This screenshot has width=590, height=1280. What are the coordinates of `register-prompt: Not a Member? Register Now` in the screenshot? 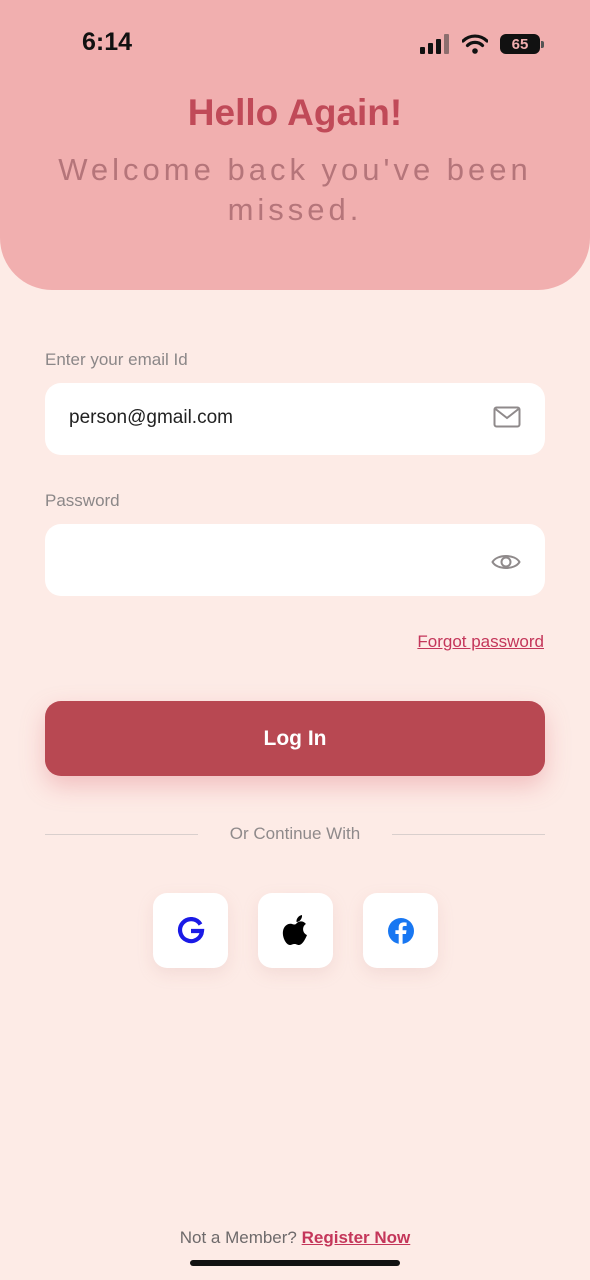 It's located at (295, 1238).